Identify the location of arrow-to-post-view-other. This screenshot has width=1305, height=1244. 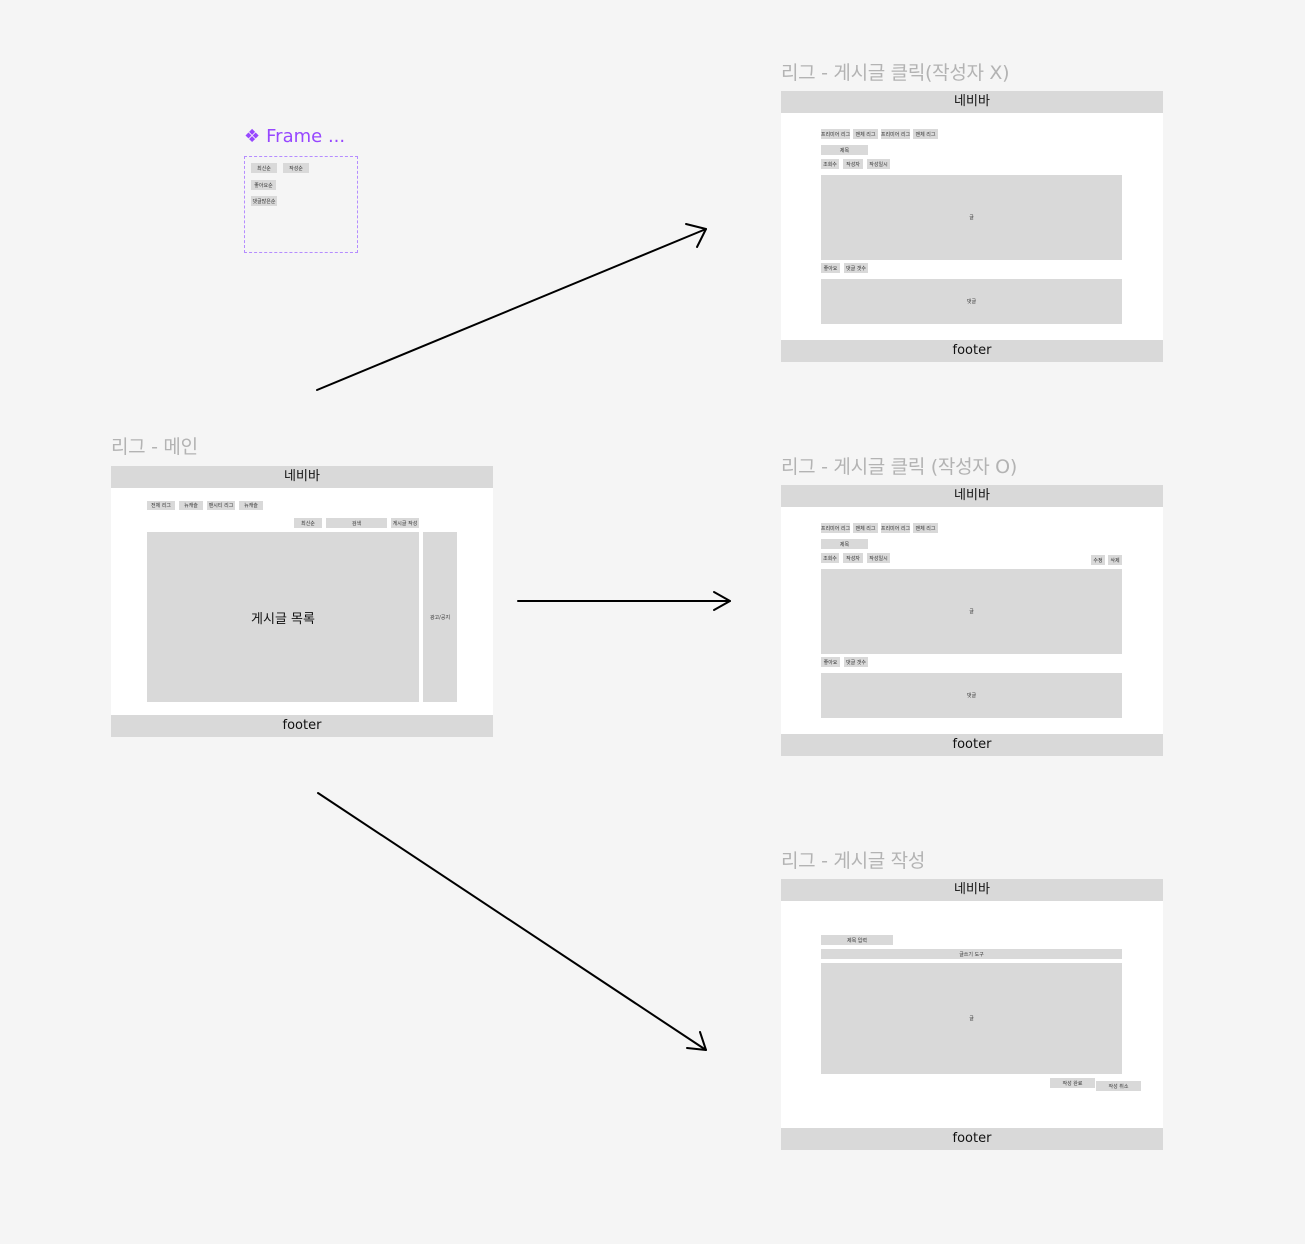
(511, 307).